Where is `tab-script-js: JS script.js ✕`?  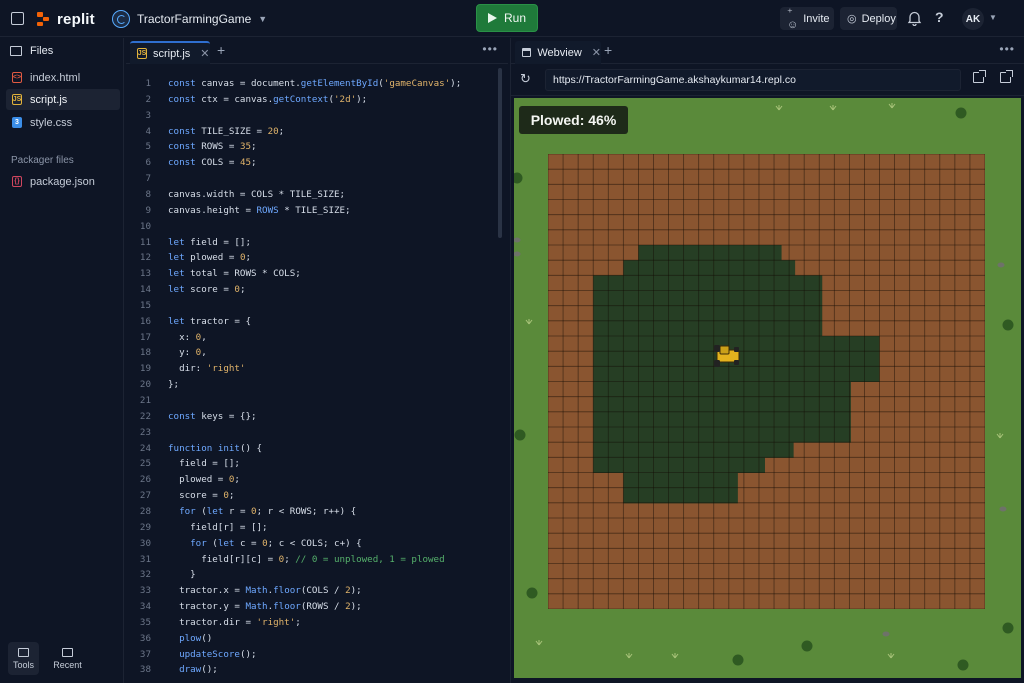
tab-script-js: JS script.js ✕ is located at coordinates (170, 52).